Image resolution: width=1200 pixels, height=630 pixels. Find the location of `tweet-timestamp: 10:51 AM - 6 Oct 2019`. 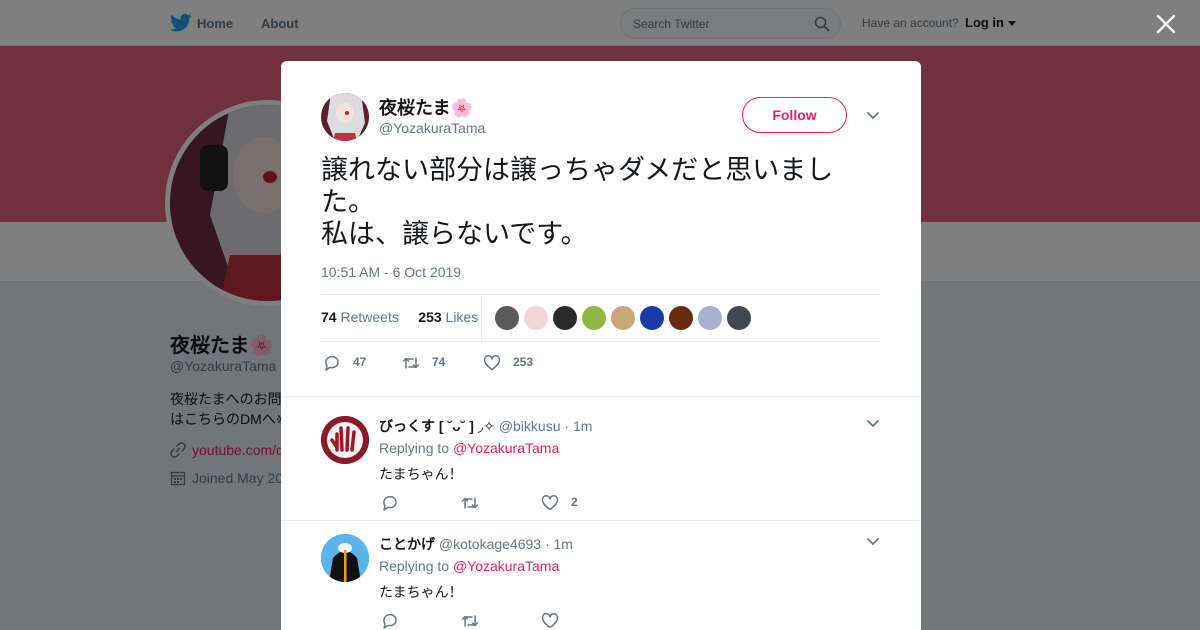

tweet-timestamp: 10:51 AM - 6 Oct 2019 is located at coordinates (391, 272).